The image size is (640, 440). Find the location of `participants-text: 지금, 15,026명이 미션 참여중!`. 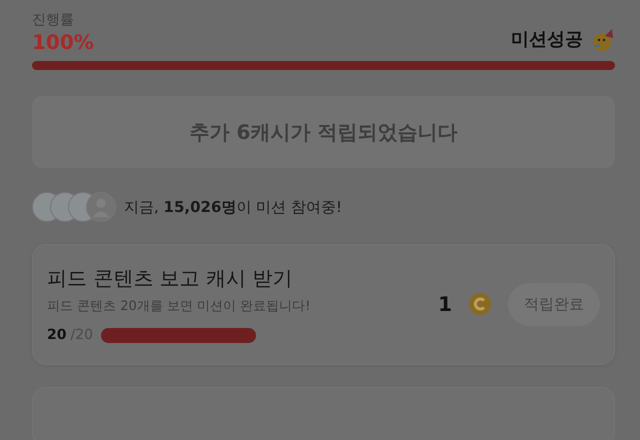

participants-text: 지금, 15,026명이 미션 참여중! is located at coordinates (233, 207).